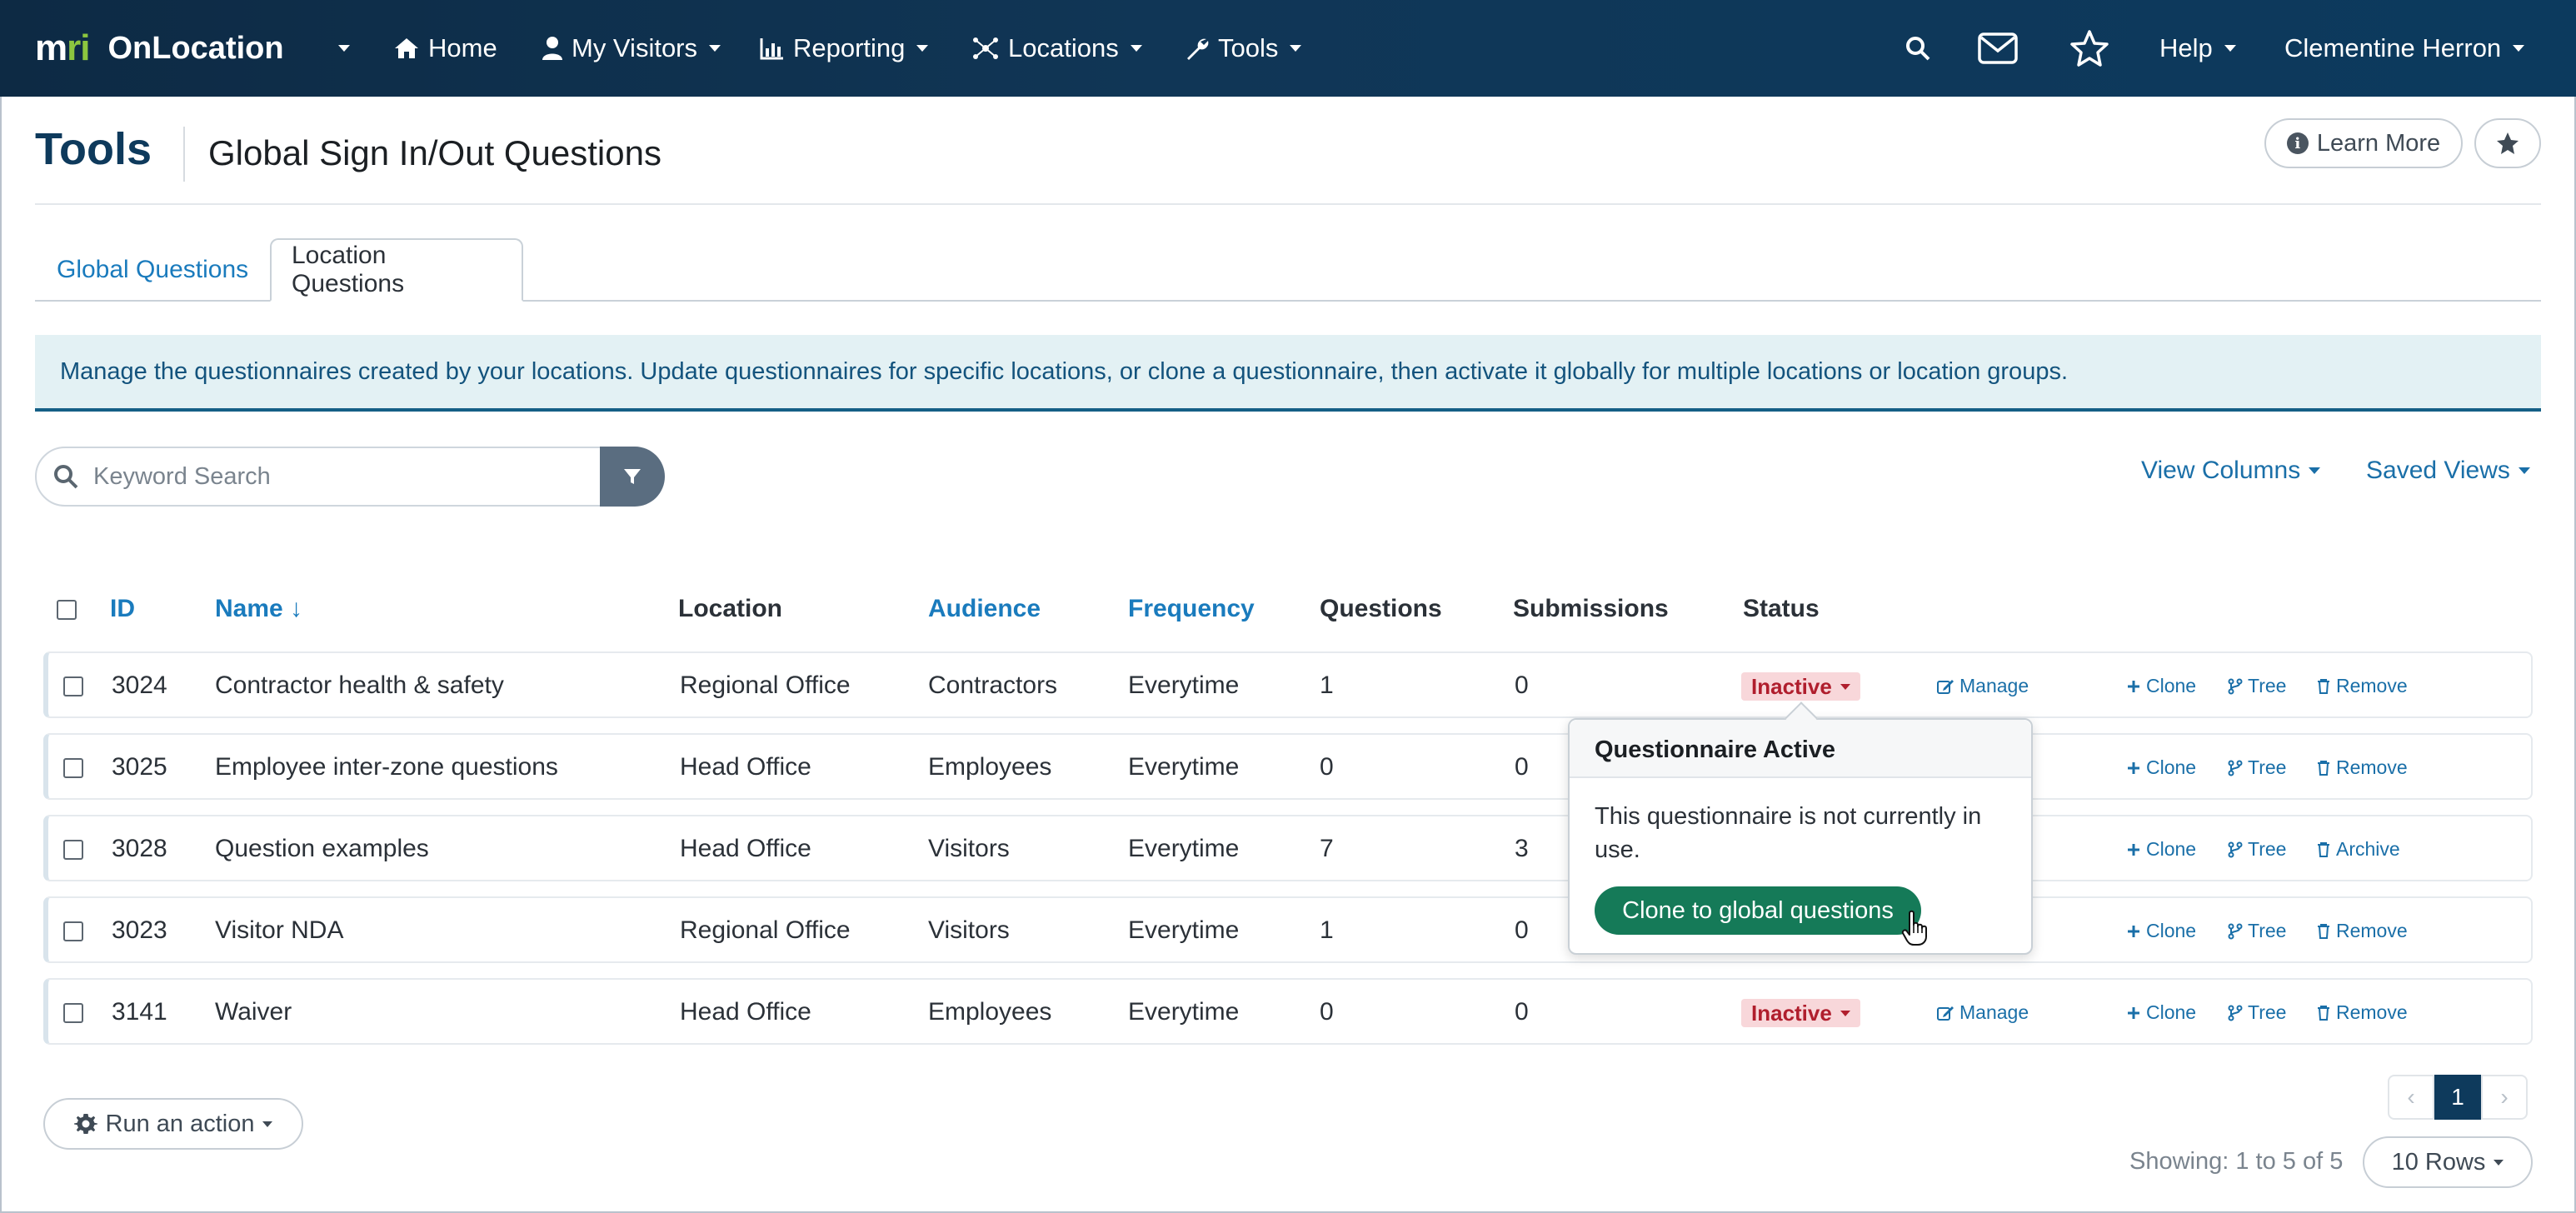  What do you see at coordinates (2363, 143) in the screenshot?
I see `learn-more-button: i Learn More` at bounding box center [2363, 143].